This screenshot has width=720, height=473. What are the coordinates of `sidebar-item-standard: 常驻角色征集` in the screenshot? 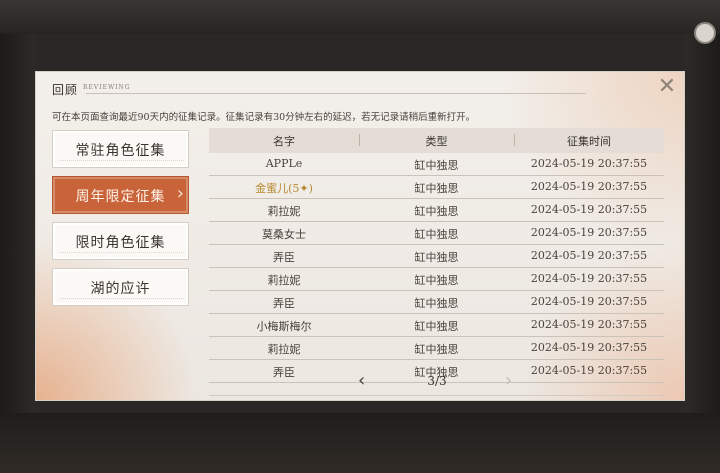 It's located at (120, 149).